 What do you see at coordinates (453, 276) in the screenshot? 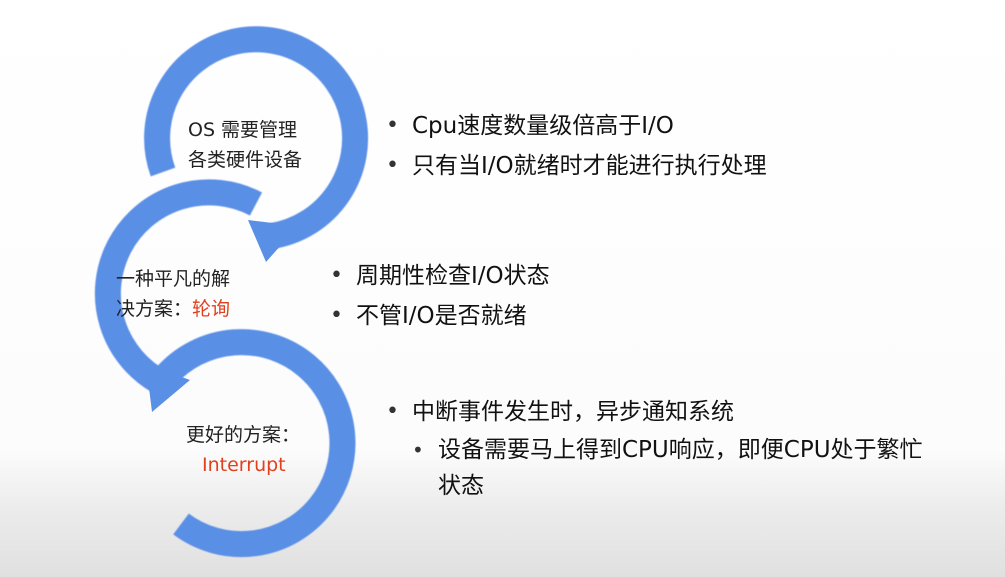
I see `bullet-text: 周期性检查I/O状态` at bounding box center [453, 276].